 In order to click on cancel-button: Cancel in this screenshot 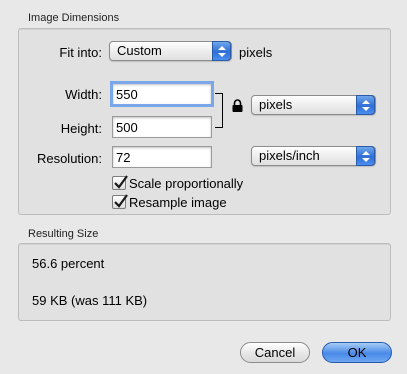, I will do `click(275, 352)`.